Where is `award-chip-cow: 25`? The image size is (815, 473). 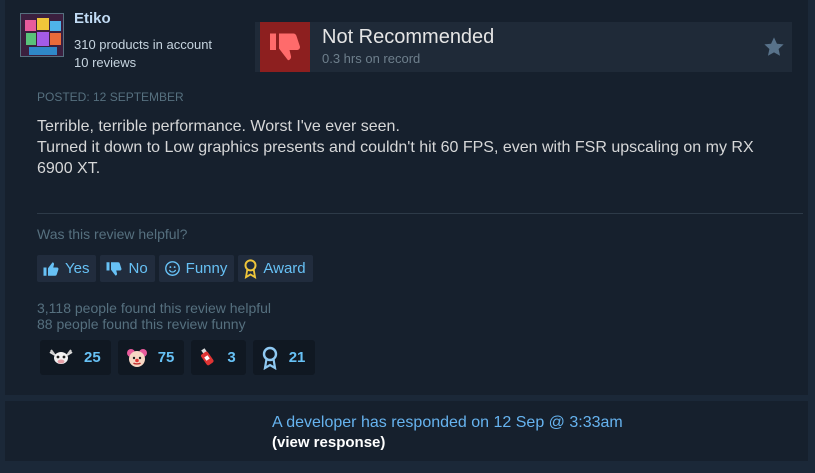 award-chip-cow: 25 is located at coordinates (75, 357).